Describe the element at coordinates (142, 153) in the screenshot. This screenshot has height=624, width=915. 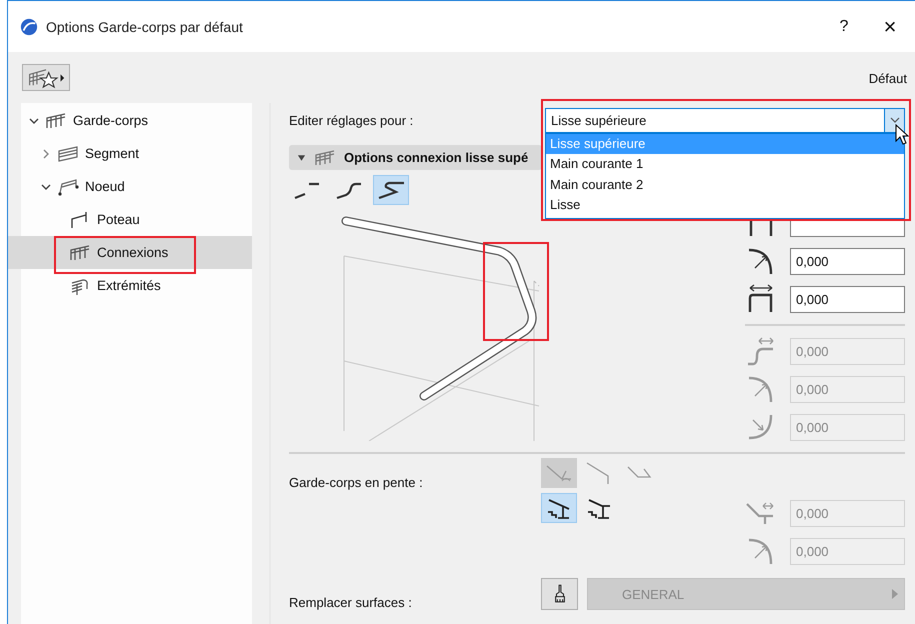
I see `tree-item: Segment` at that location.